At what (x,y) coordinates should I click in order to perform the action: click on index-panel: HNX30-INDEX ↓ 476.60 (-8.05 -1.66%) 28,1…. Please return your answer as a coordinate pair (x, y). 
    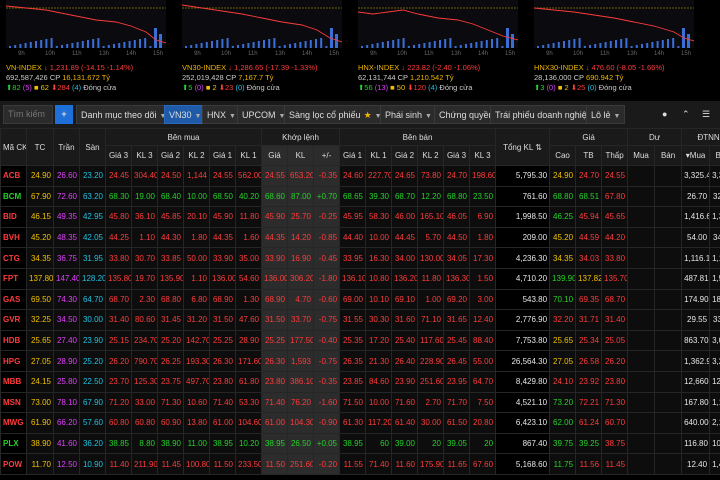
    Looking at the image, I should click on (614, 49).